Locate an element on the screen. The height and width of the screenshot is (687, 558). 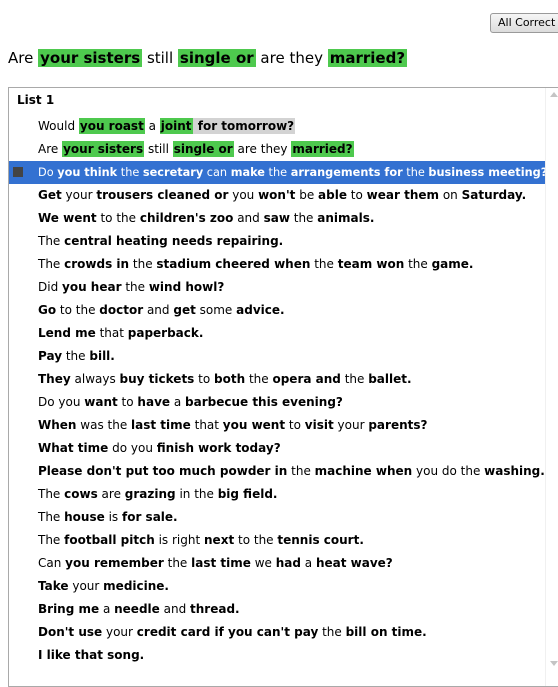
sentence-row: Bring me a needle and thread. is located at coordinates (277, 609).